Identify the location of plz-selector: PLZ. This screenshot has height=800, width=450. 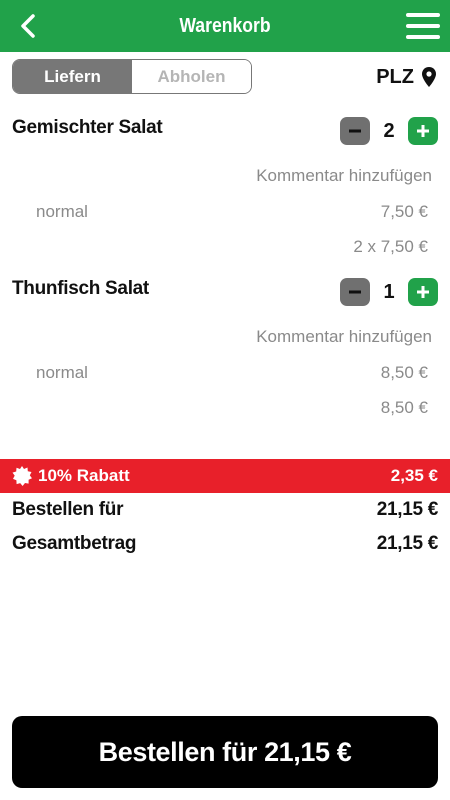
(406, 77).